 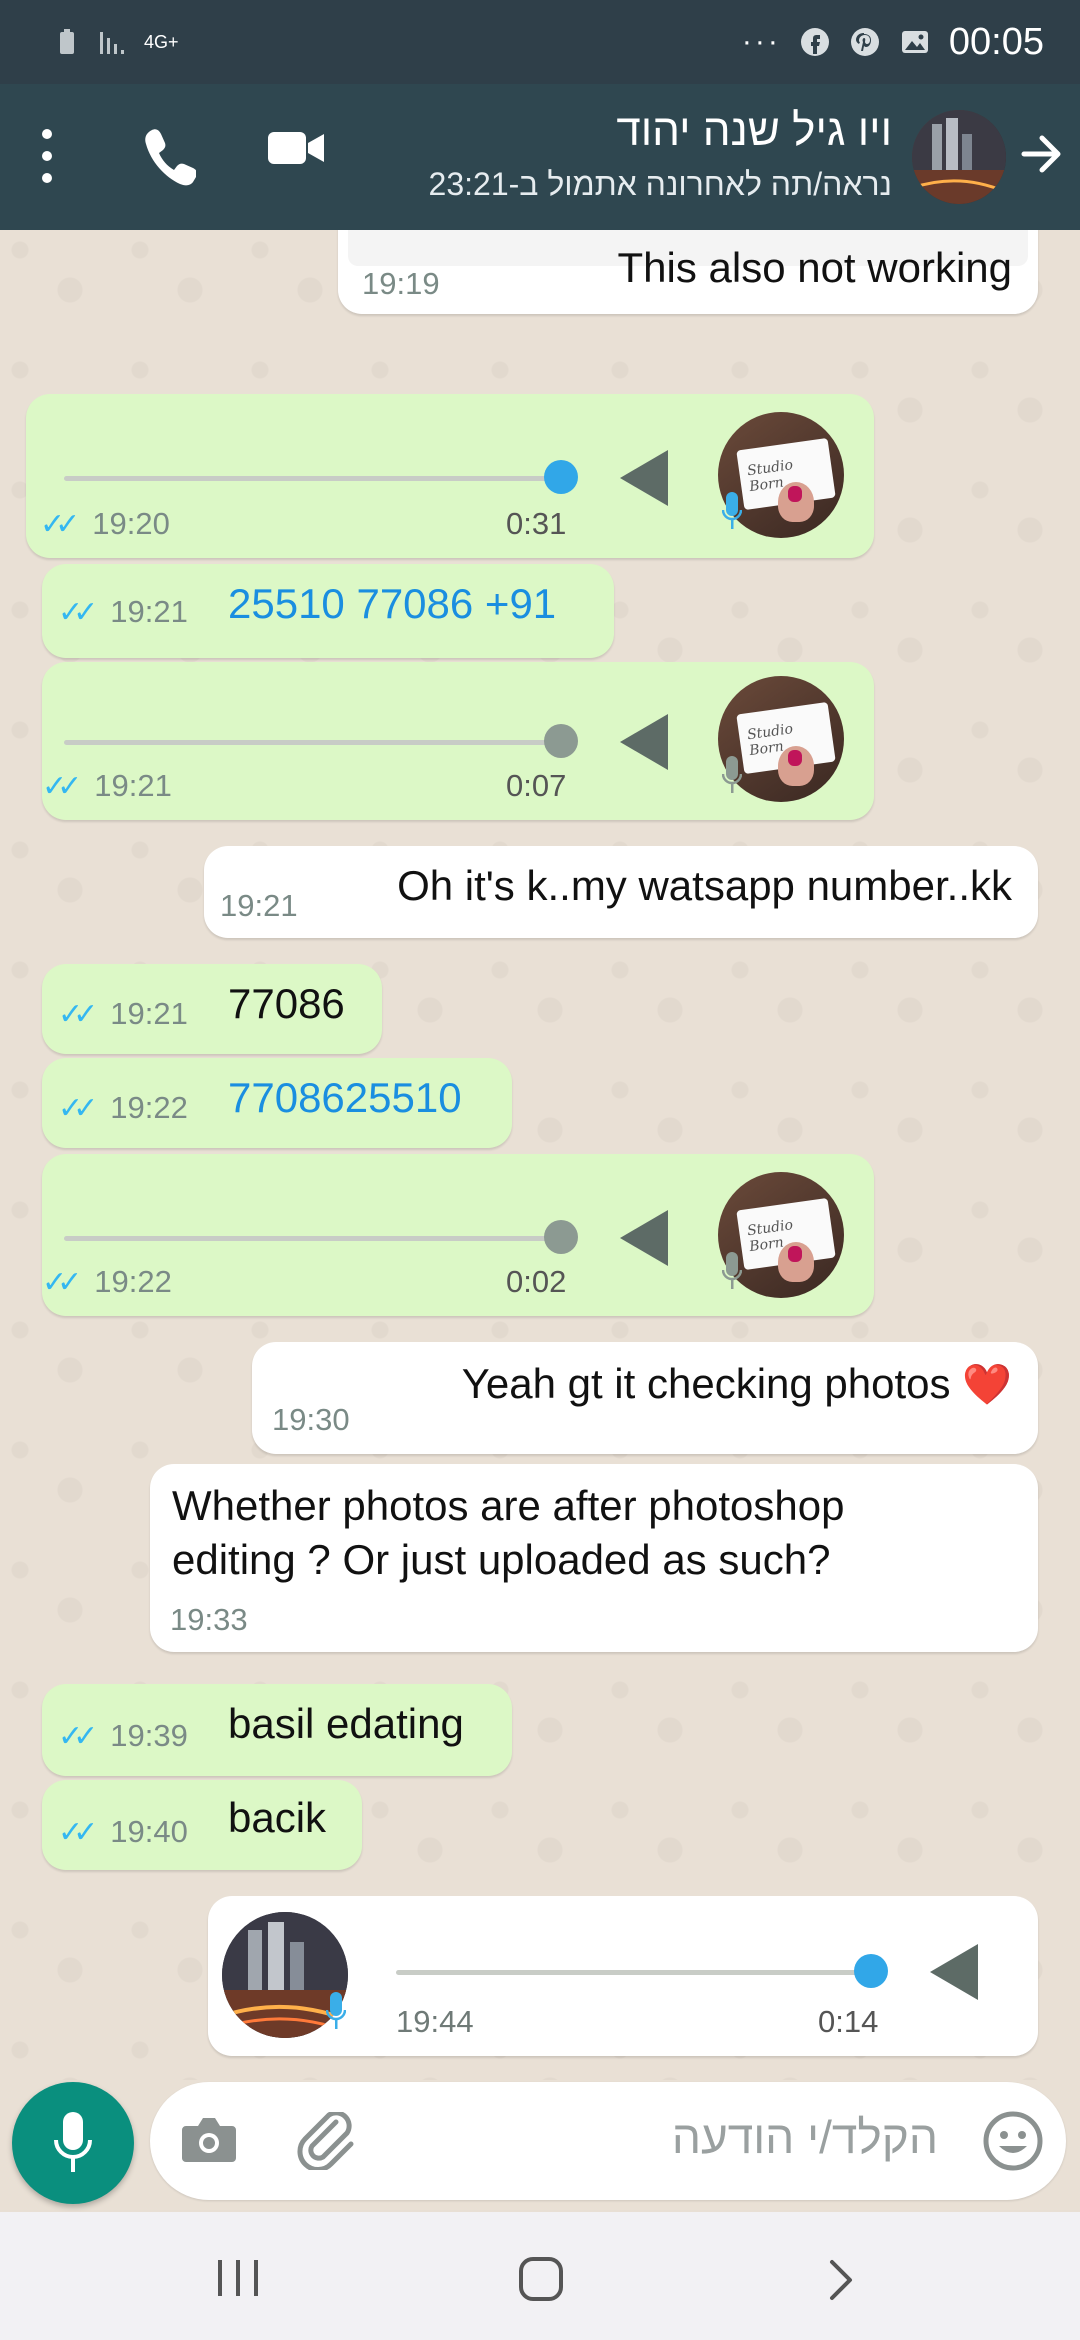 What do you see at coordinates (435, 2021) in the screenshot?
I see `message-time: 19:44` at bounding box center [435, 2021].